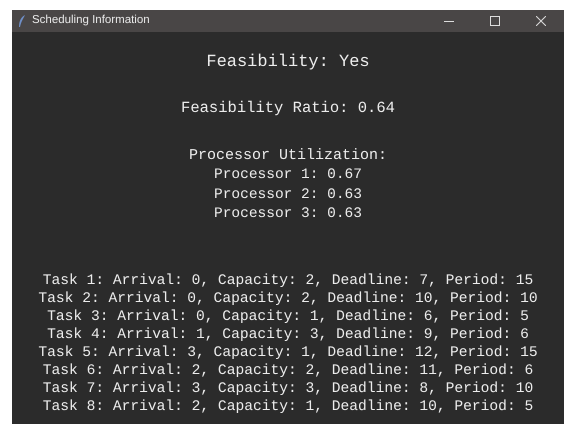 The width and height of the screenshot is (564, 424). What do you see at coordinates (22, 21) in the screenshot?
I see `feather-icon` at bounding box center [22, 21].